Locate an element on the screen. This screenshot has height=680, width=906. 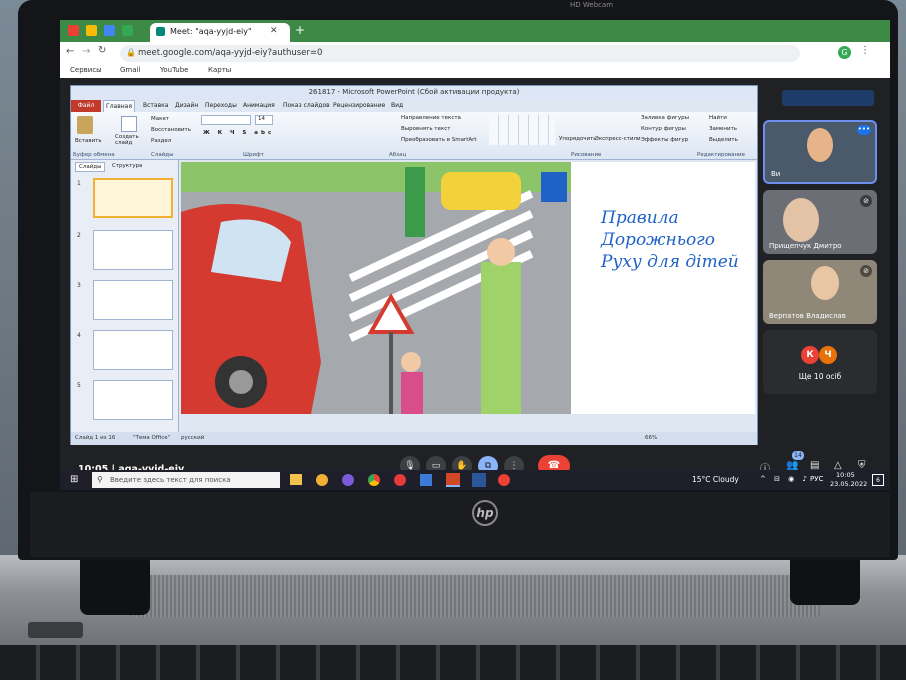
chrome-profile-icon is located at coordinates (504, 480).